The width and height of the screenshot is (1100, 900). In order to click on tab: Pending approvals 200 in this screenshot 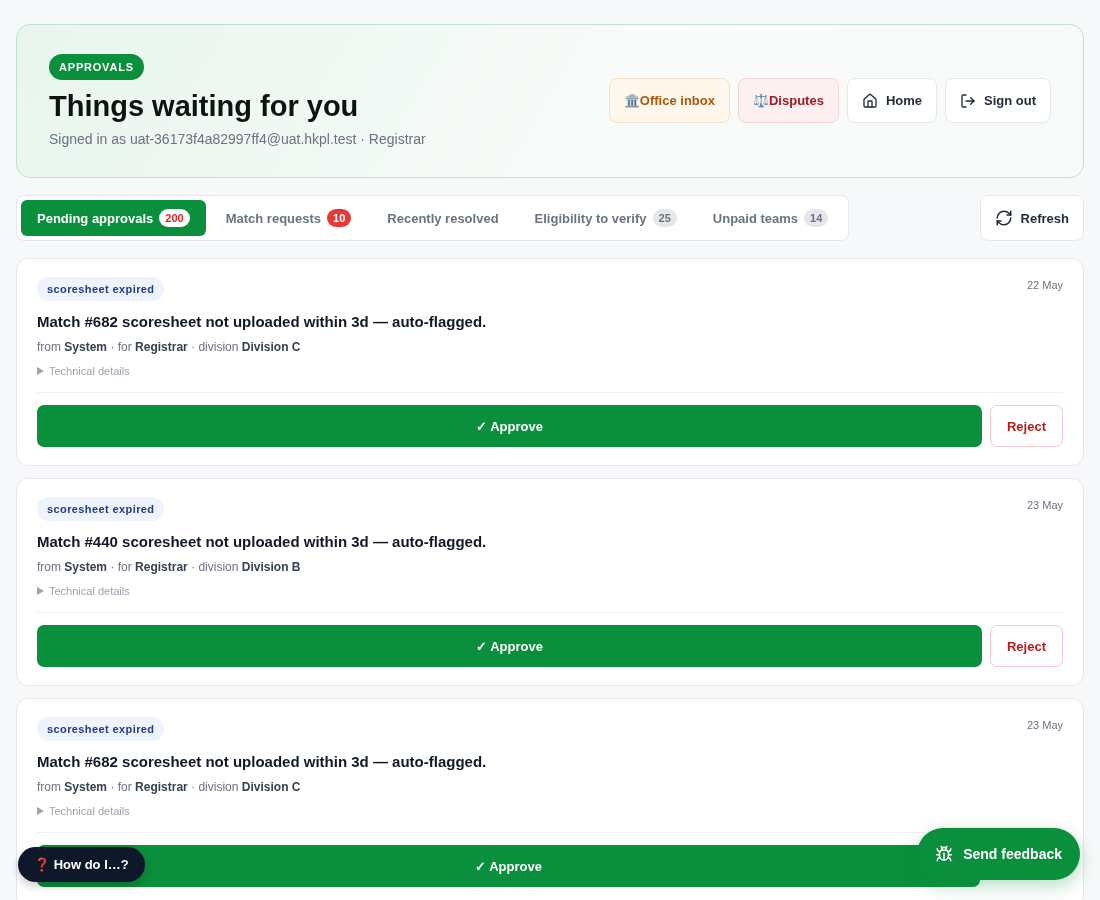, I will do `click(113, 218)`.